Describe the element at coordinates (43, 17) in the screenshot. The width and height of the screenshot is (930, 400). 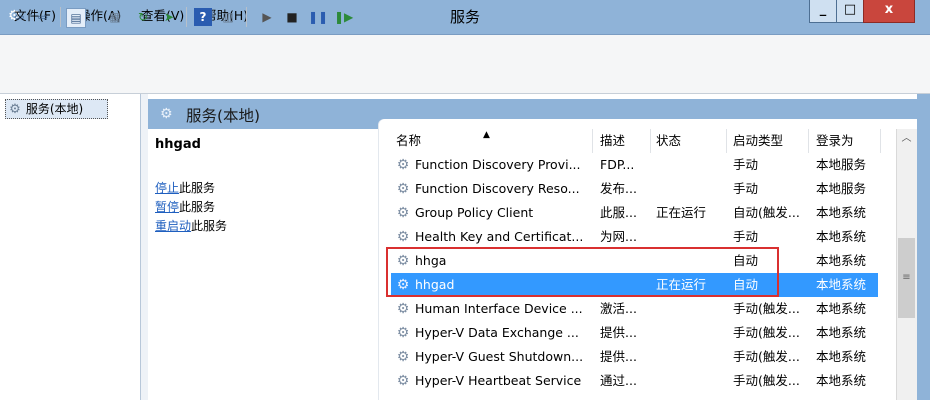
I see `forward-arrow-icon: ⇨` at that location.